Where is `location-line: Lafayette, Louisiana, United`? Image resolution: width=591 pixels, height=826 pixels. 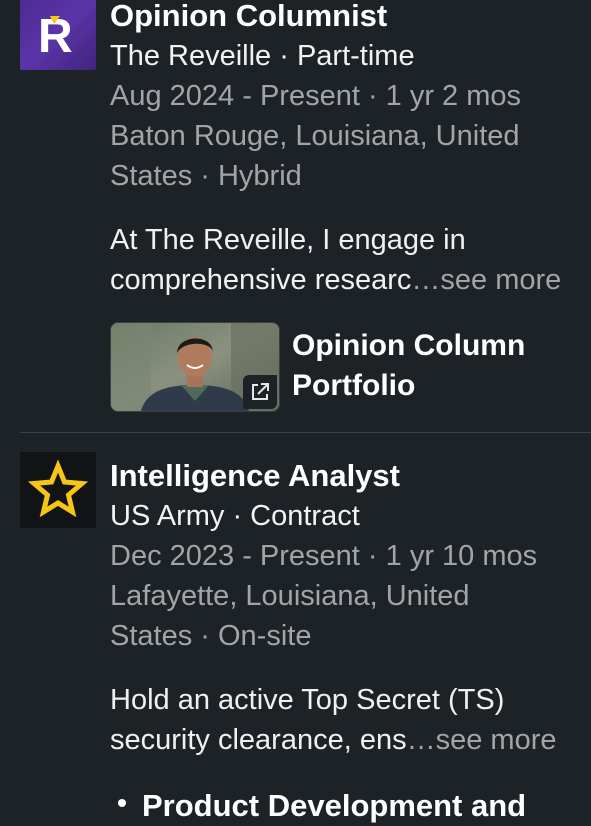 location-line: Lafayette, Louisiana, United is located at coordinates (290, 596).